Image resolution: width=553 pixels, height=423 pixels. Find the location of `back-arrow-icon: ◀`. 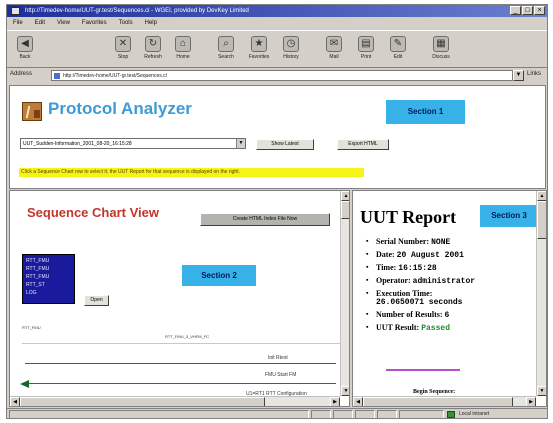

back-arrow-icon: ◀ is located at coordinates (25, 44).